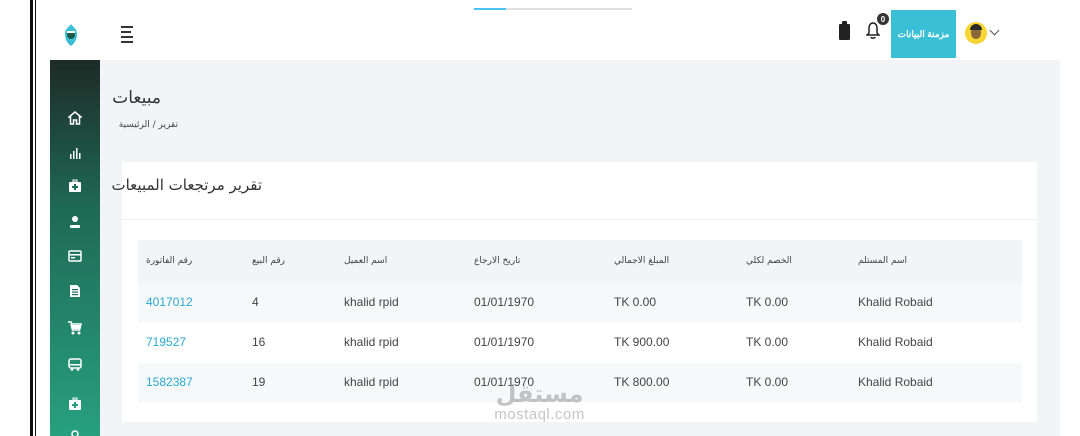 The height and width of the screenshot is (436, 1080). What do you see at coordinates (536, 261) in the screenshot?
I see `column-header-return-date: تاريخ الارجاع` at bounding box center [536, 261].